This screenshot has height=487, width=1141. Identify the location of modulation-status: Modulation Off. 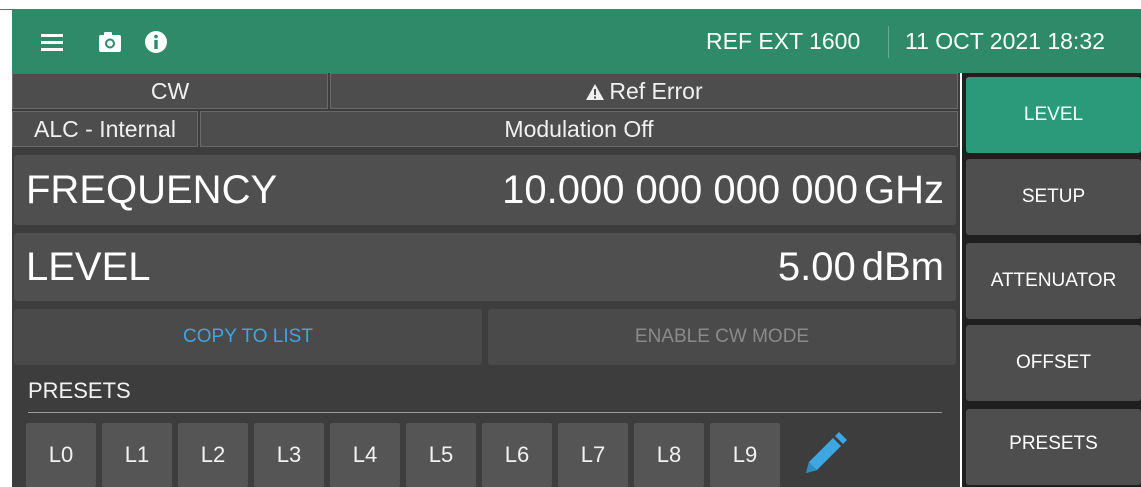
(579, 129).